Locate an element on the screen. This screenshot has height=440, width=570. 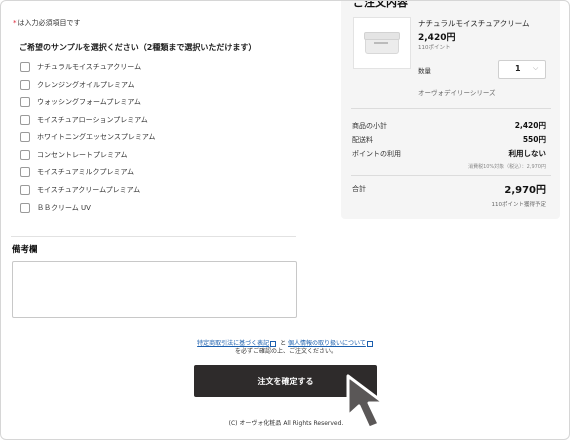
sample-option-label: ＢＢクリーム UV is located at coordinates (64, 208).